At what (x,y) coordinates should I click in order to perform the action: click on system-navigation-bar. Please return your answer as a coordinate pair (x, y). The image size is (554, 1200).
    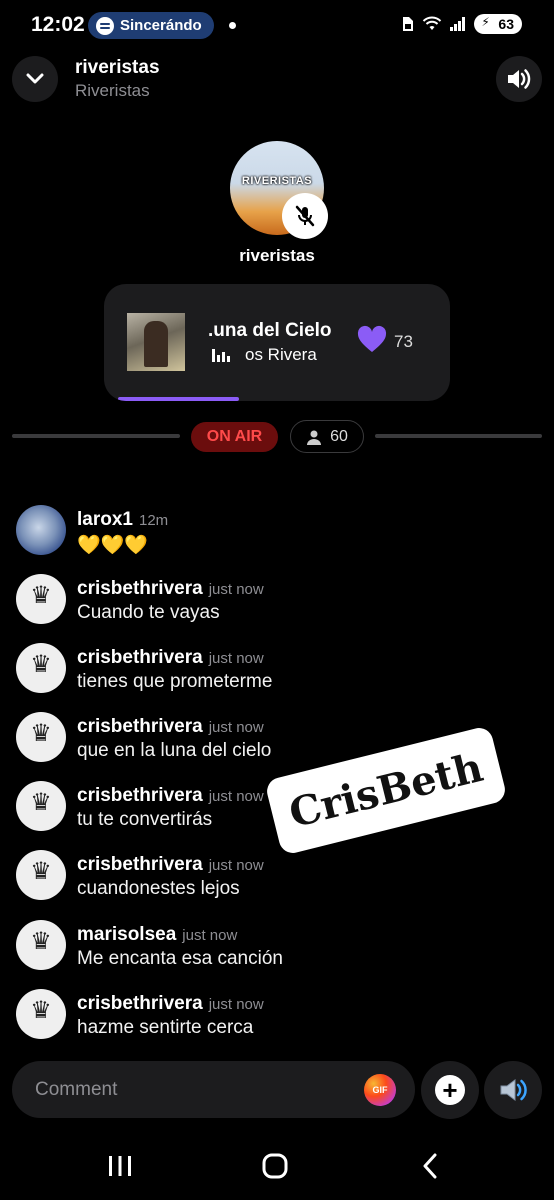
    Looking at the image, I should click on (277, 1165).